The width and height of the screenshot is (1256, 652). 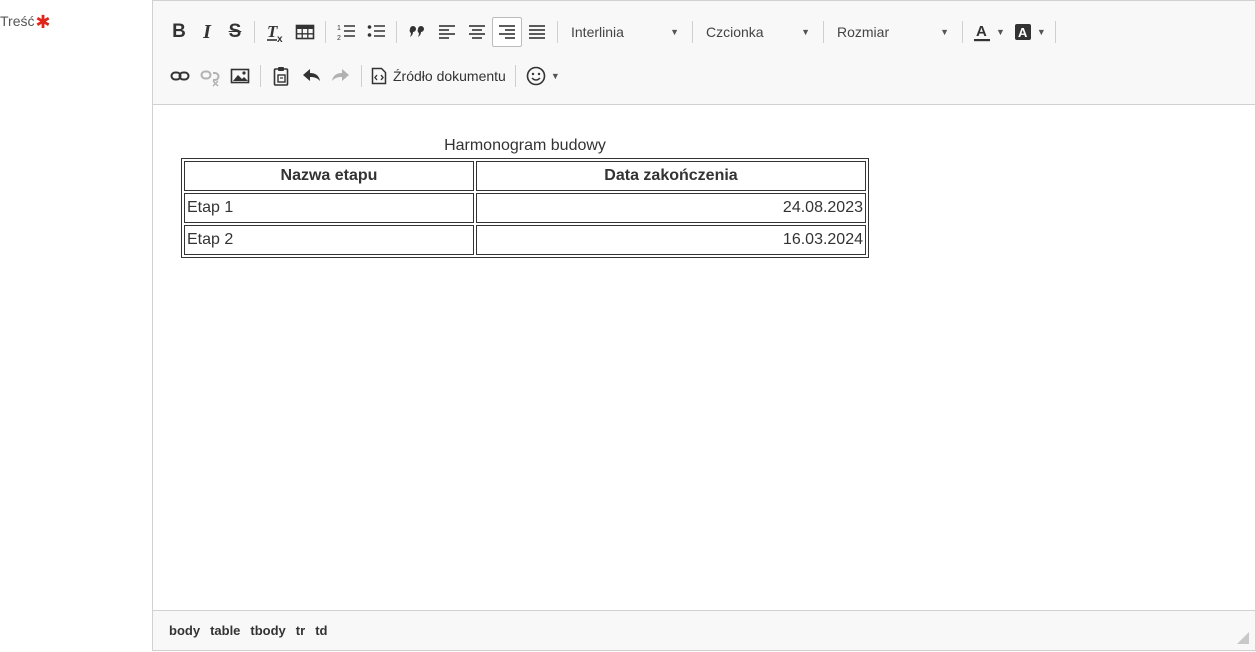 I want to click on table-button, so click(x=305, y=32).